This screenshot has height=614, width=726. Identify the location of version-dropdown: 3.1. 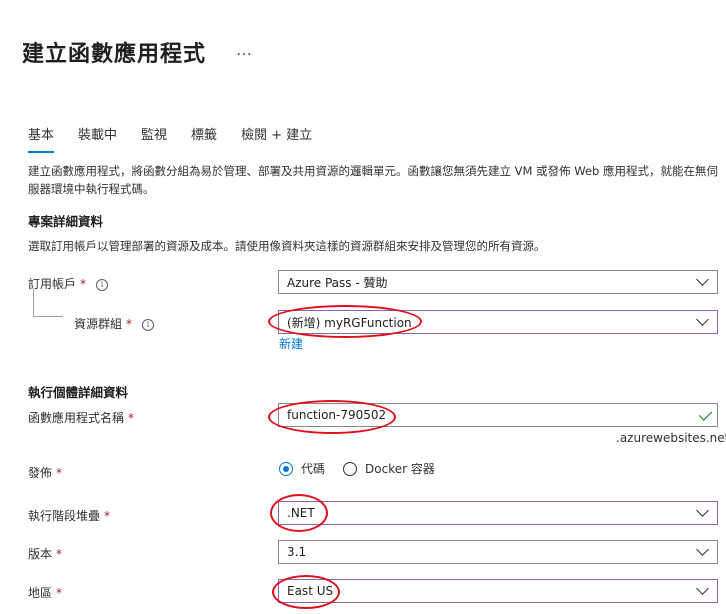
(498, 552).